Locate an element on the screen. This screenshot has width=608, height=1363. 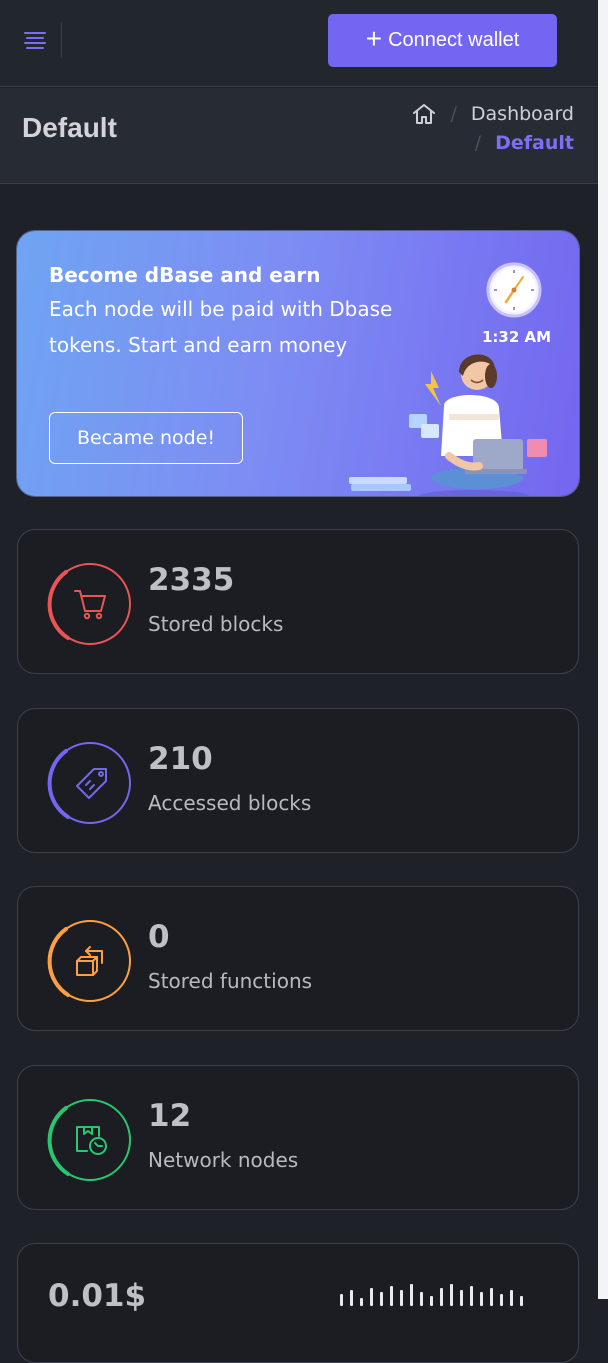
stat-label: Network nodes is located at coordinates (223, 1160).